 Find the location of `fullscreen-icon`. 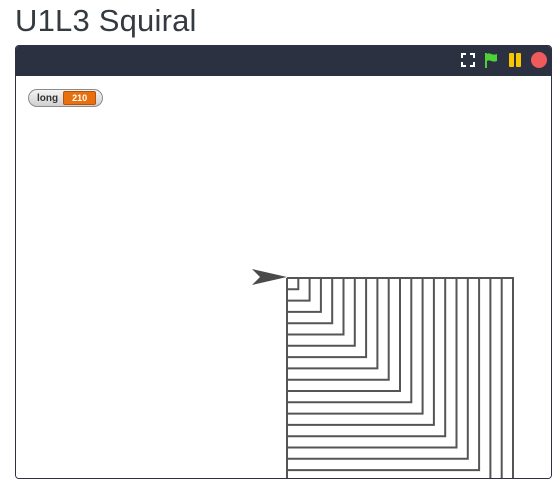

fullscreen-icon is located at coordinates (468, 60).